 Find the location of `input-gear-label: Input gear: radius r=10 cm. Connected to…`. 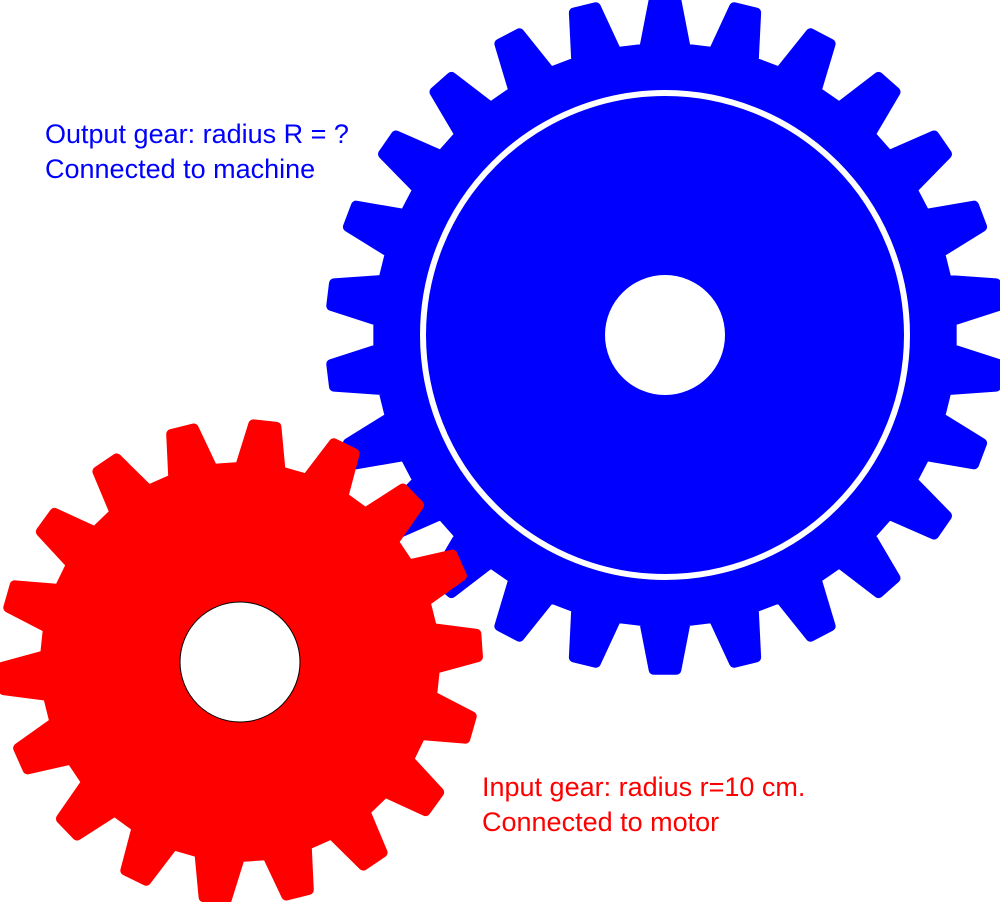

input-gear-label: Input gear: radius r=10 cm. Connected to… is located at coordinates (647, 804).